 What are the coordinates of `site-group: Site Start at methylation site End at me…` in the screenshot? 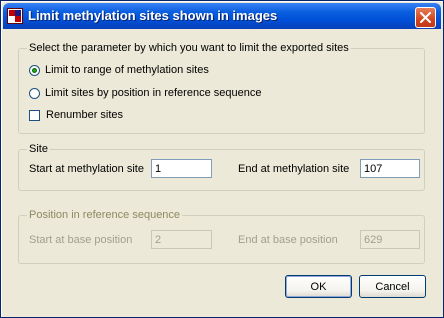 It's located at (221, 167).